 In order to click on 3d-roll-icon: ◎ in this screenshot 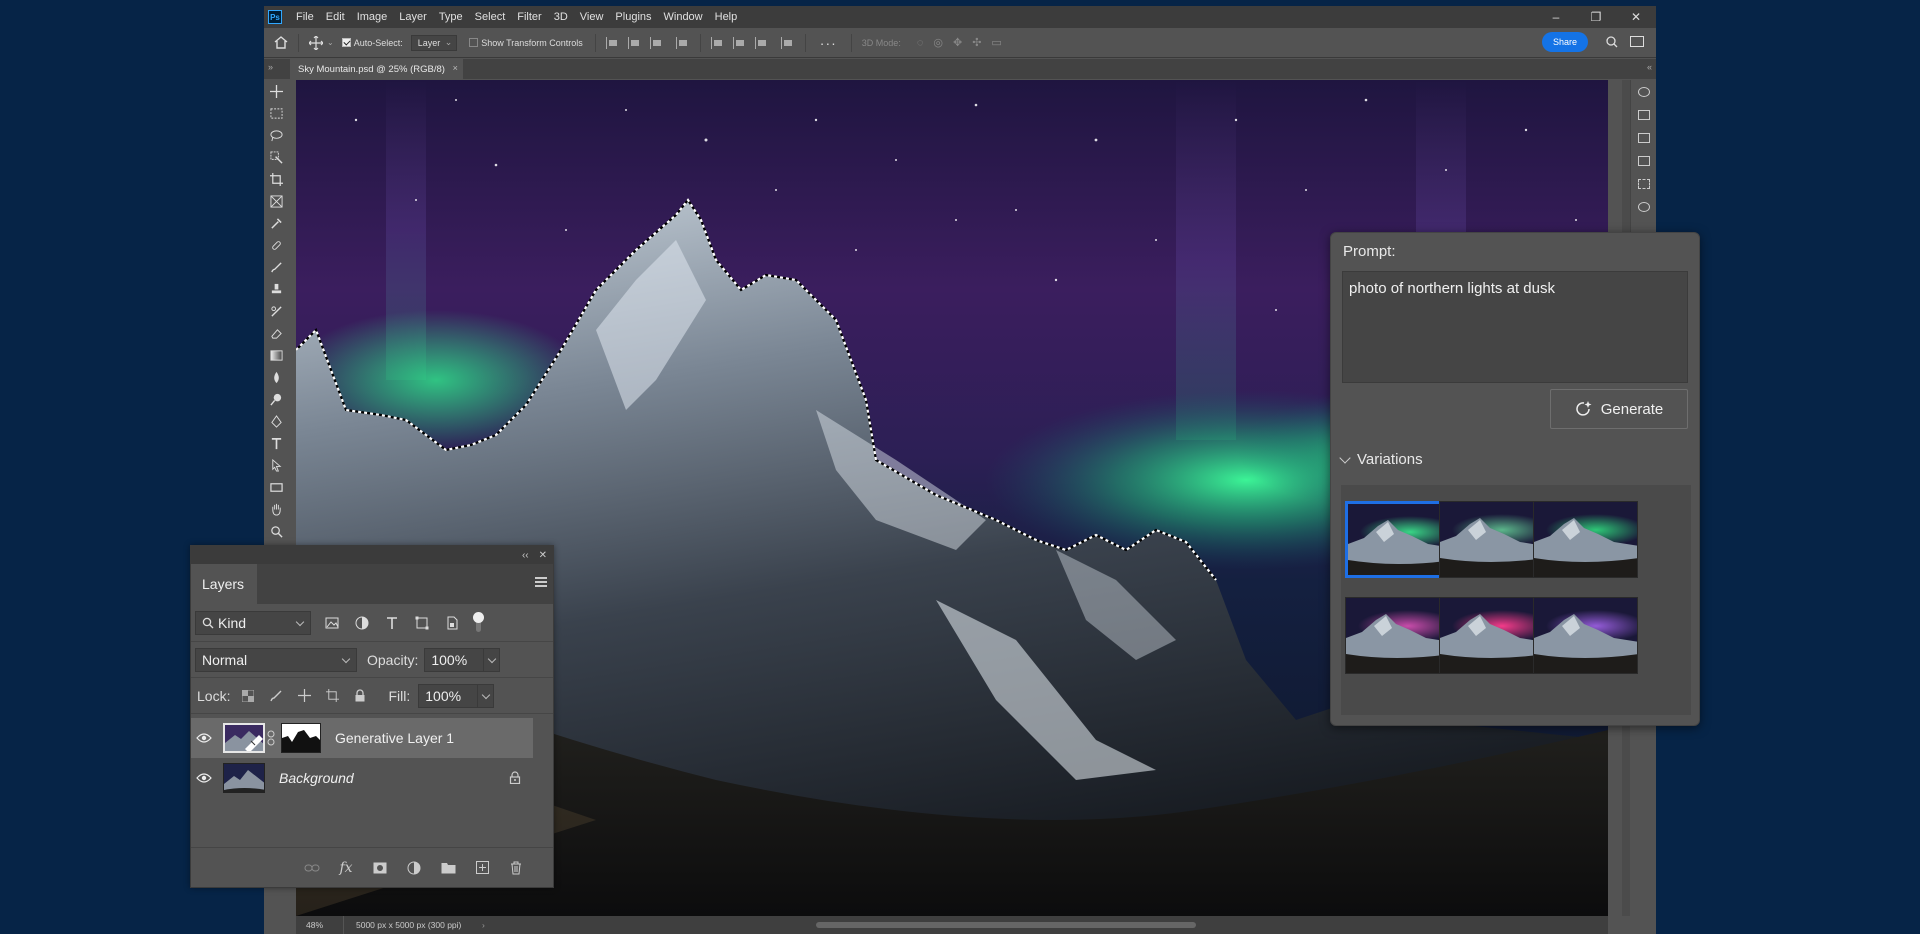, I will do `click(938, 42)`.